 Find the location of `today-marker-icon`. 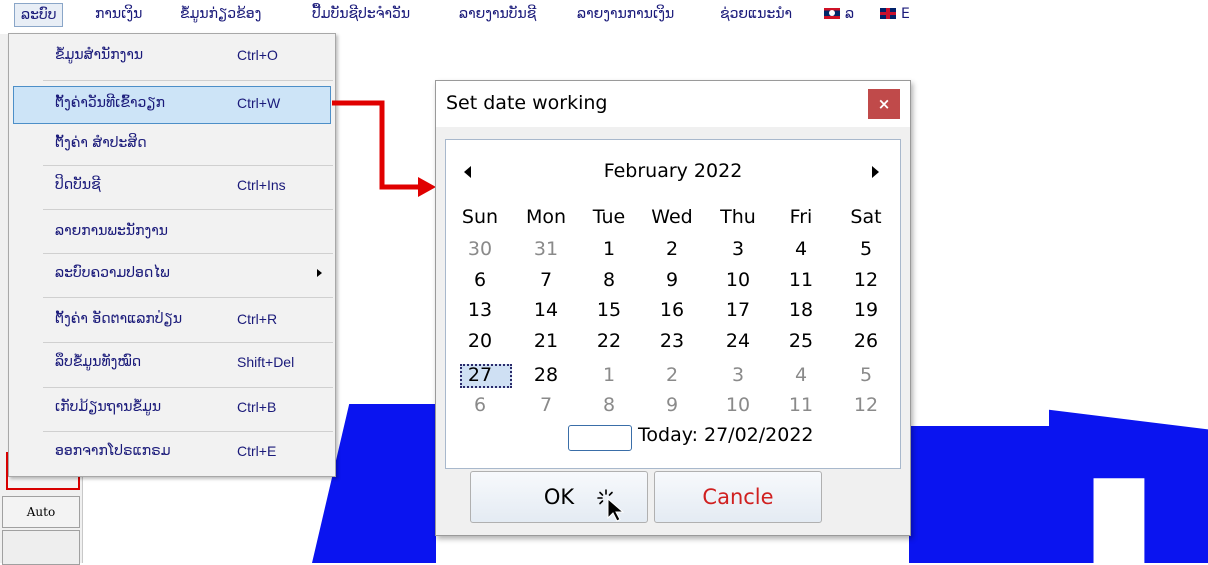

today-marker-icon is located at coordinates (600, 438).